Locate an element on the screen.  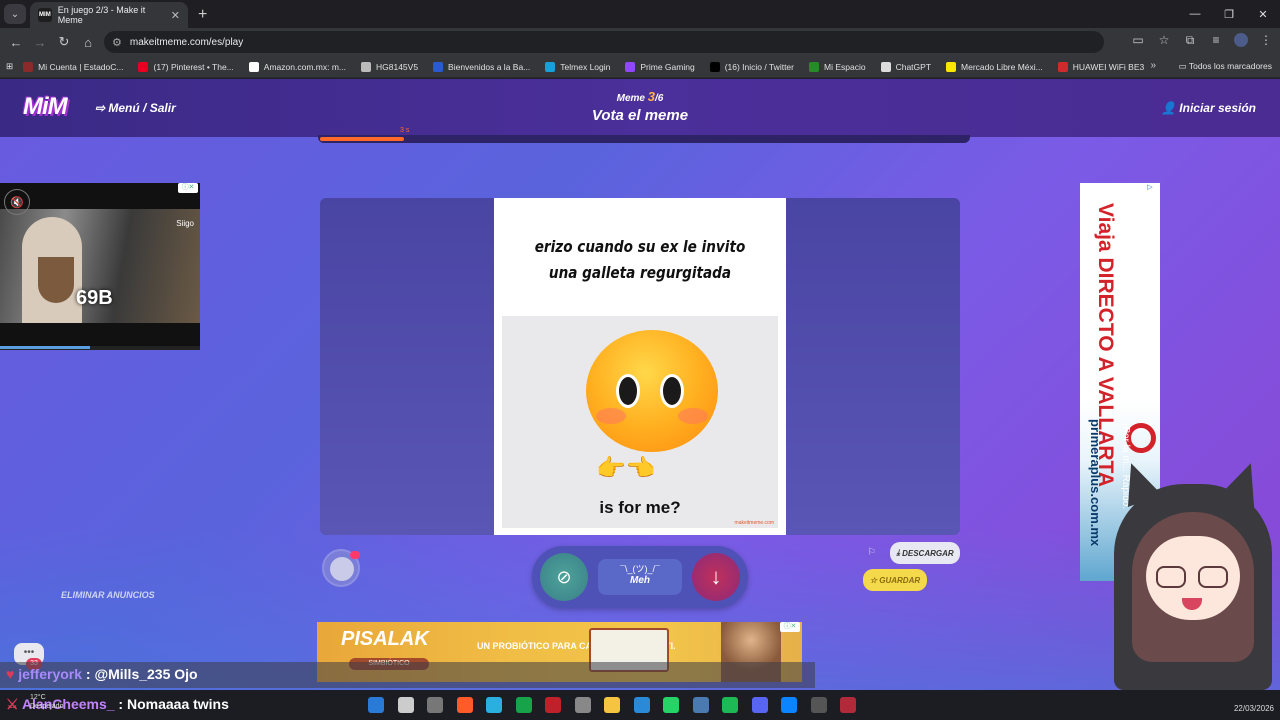
player-avatar-button is located at coordinates (341, 568).